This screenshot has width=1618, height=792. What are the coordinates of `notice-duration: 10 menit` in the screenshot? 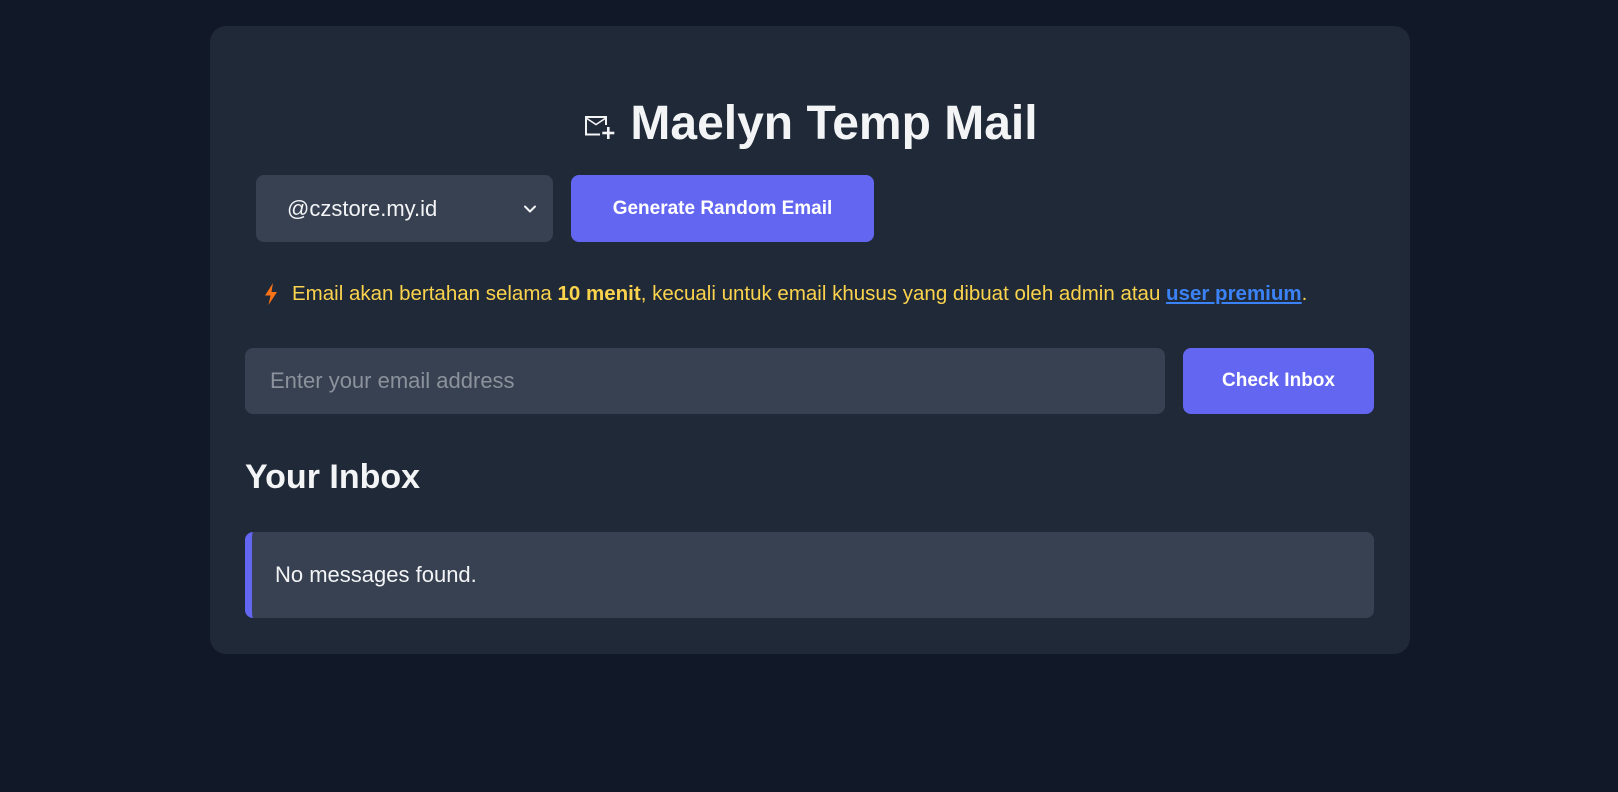 It's located at (599, 293).